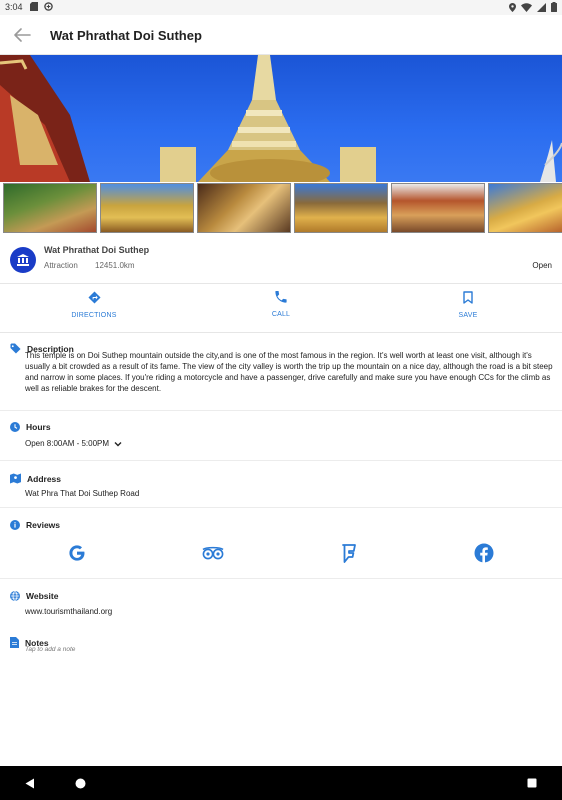 This screenshot has width=562, height=800. I want to click on status-right-icons, so click(533, 7).